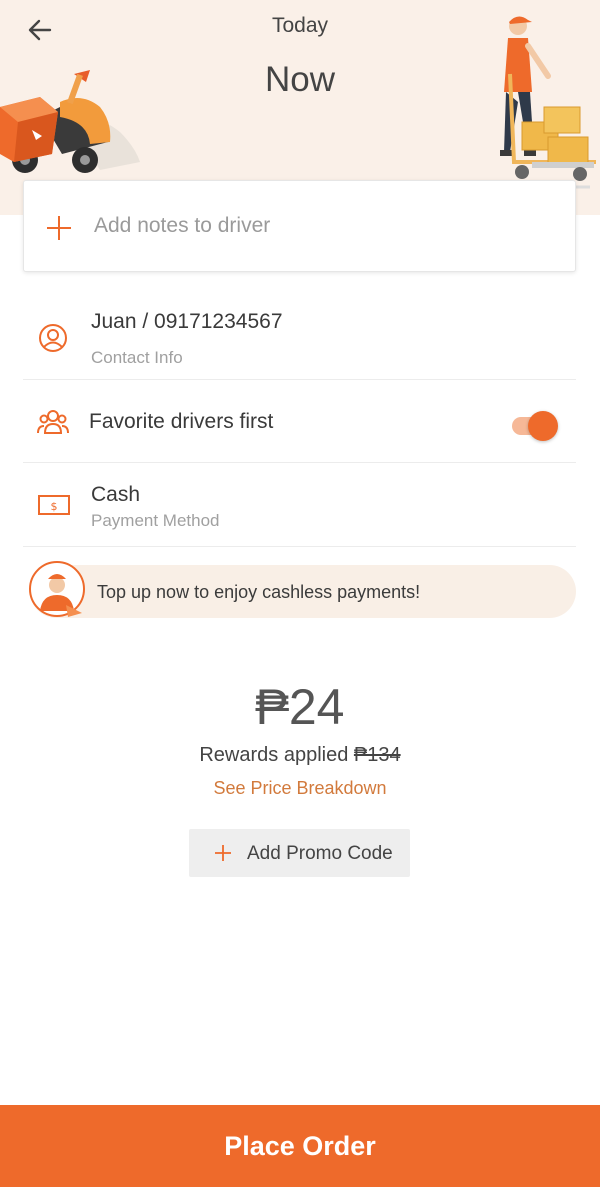 The height and width of the screenshot is (1187, 600). What do you see at coordinates (57, 589) in the screenshot?
I see `driver-avatar-icon` at bounding box center [57, 589].